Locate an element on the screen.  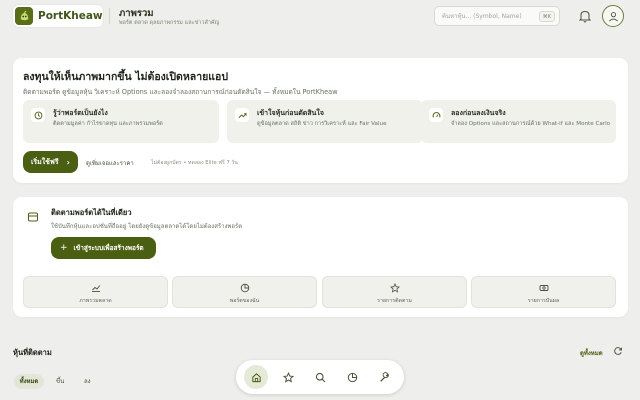
quicklink-label: ภาพรวมตลาด is located at coordinates (95, 301).